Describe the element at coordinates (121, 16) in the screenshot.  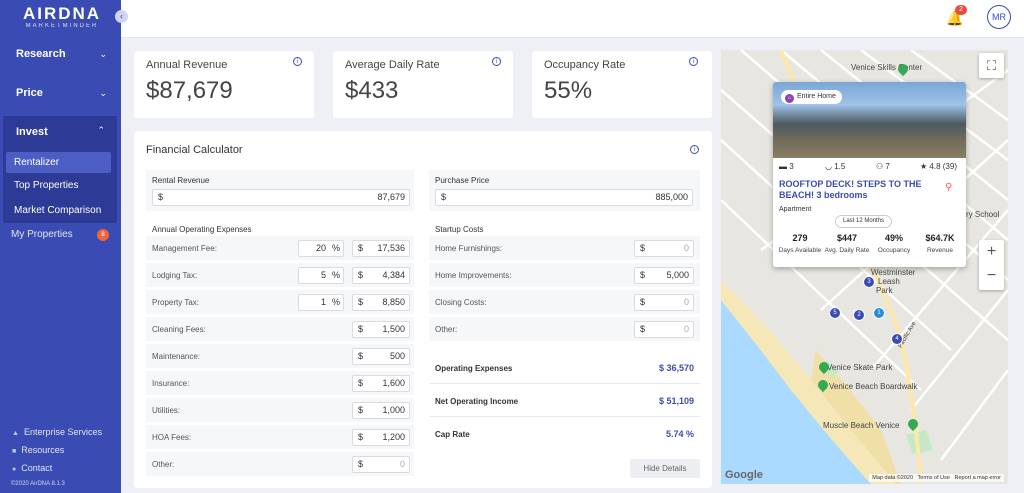
I see `collapse-sidebar-icon: ‹` at that location.